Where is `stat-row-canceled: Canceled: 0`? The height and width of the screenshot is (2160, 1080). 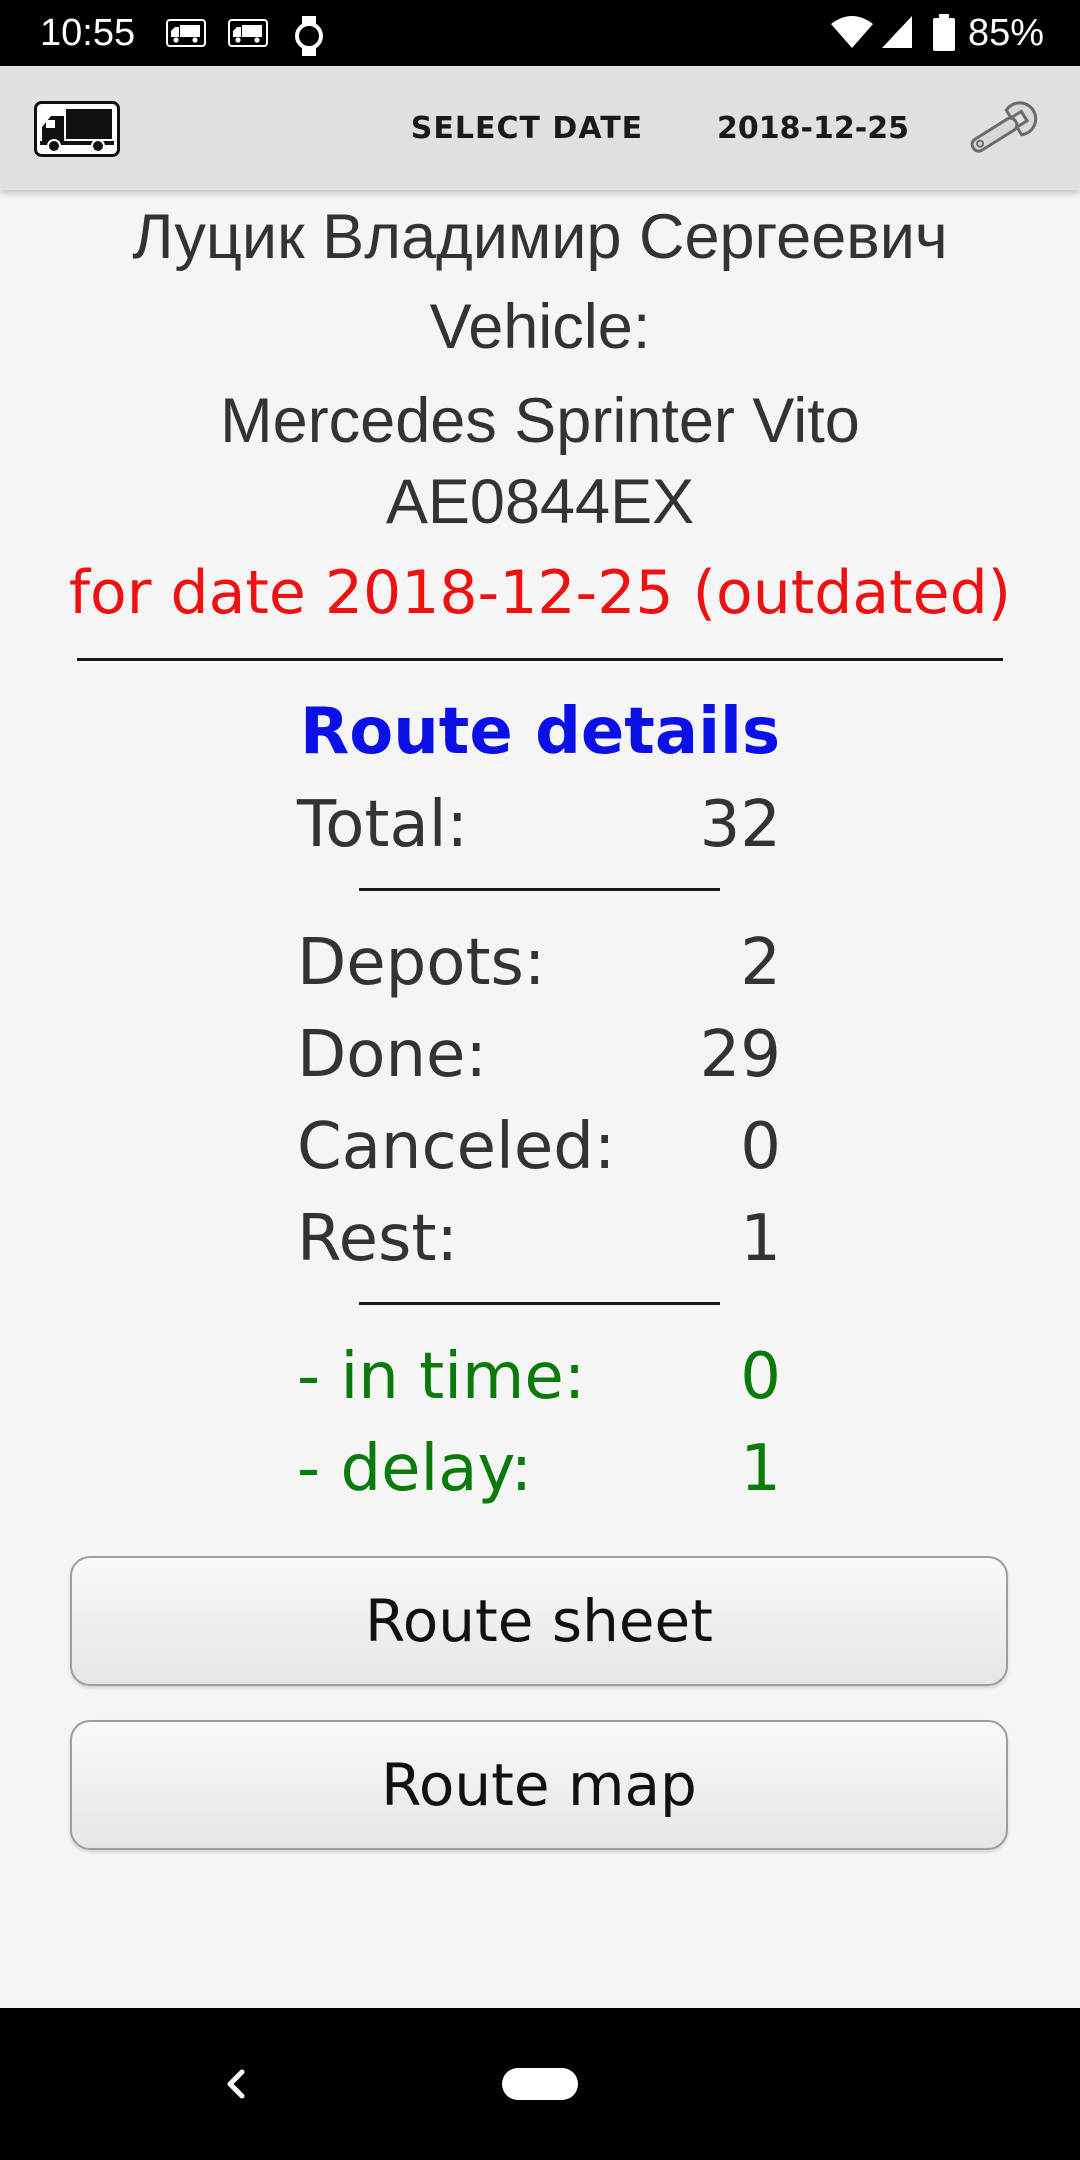
stat-row-canceled: Canceled: 0 is located at coordinates (539, 1147).